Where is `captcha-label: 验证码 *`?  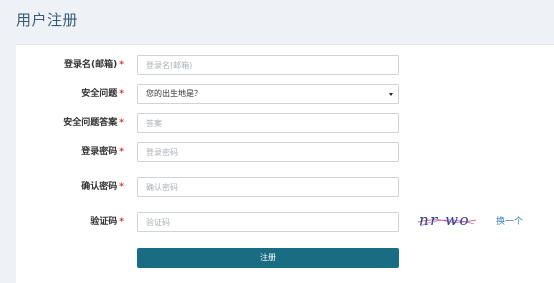
captcha-label: 验证码 * is located at coordinates (107, 222).